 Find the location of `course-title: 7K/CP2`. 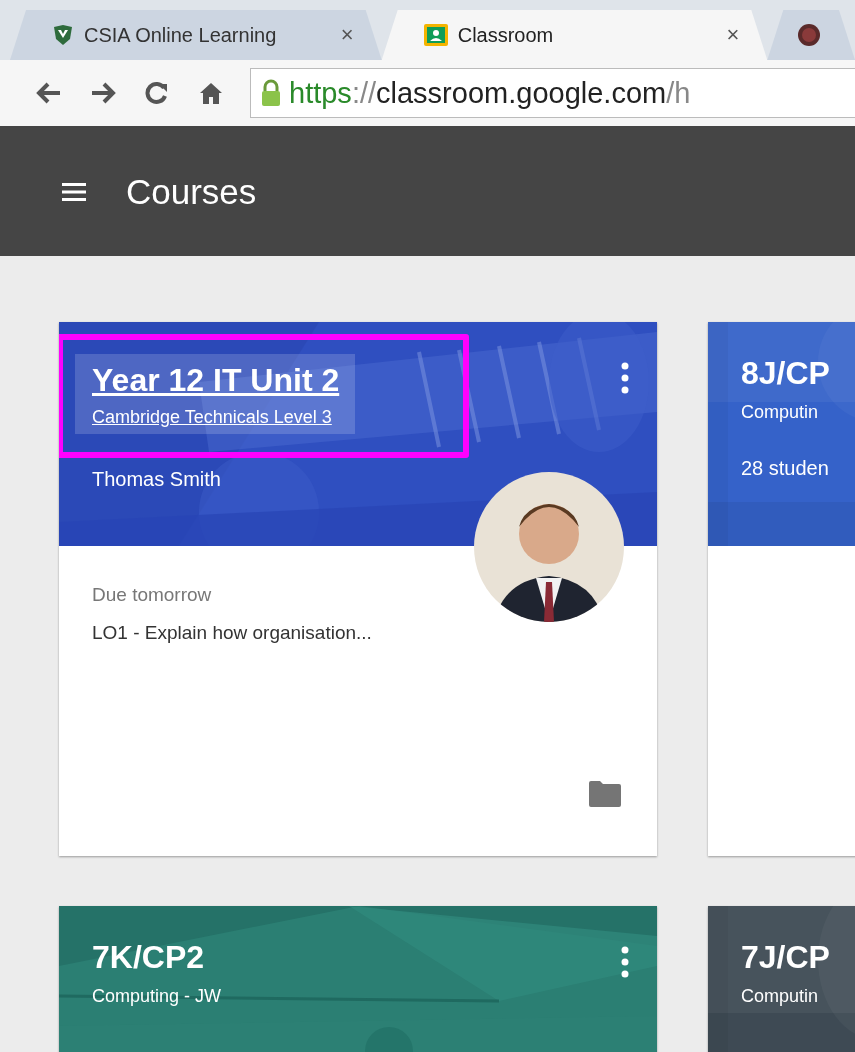

course-title: 7K/CP2 is located at coordinates (358, 957).